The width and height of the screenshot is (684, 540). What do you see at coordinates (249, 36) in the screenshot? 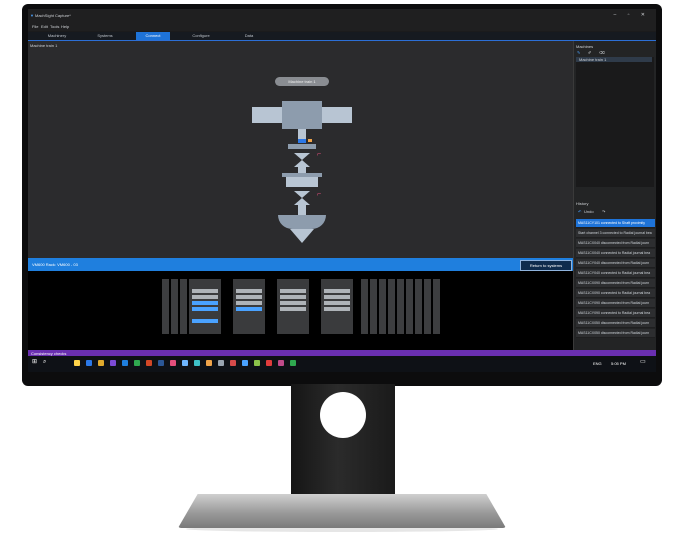
I see `tab-data: Data` at bounding box center [249, 36].